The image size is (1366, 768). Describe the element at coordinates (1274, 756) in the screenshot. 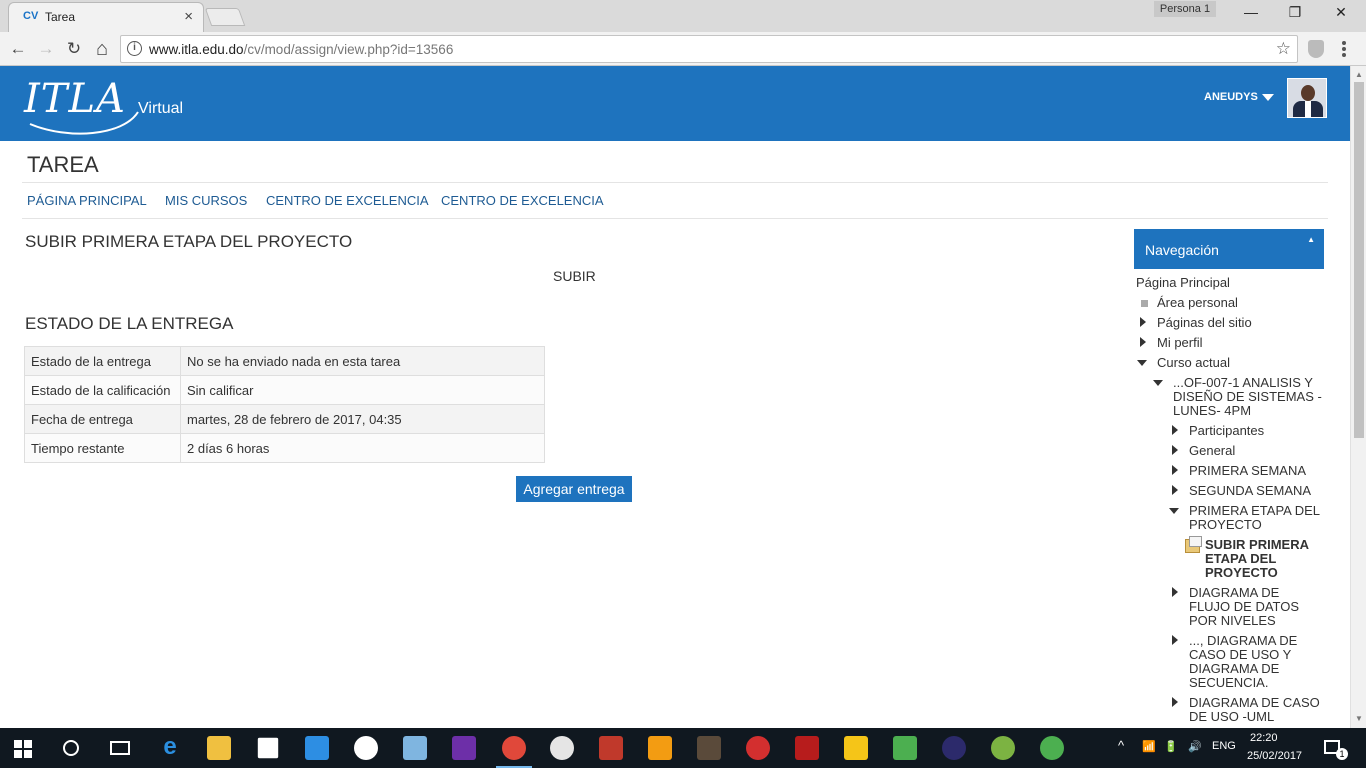

I see `clock-date: 25/02/2017` at that location.